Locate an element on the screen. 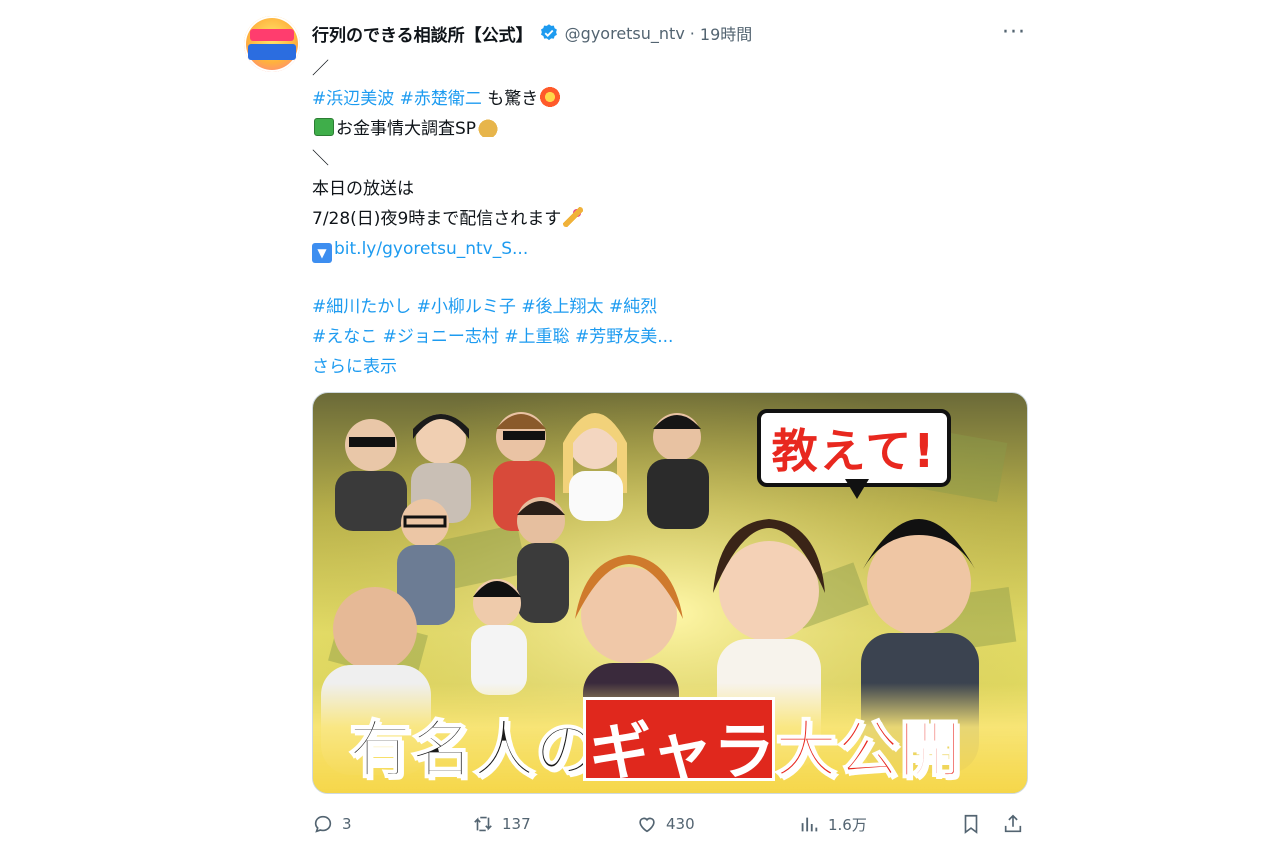 The width and height of the screenshot is (1280, 854). like-count: 430 is located at coordinates (680, 824).